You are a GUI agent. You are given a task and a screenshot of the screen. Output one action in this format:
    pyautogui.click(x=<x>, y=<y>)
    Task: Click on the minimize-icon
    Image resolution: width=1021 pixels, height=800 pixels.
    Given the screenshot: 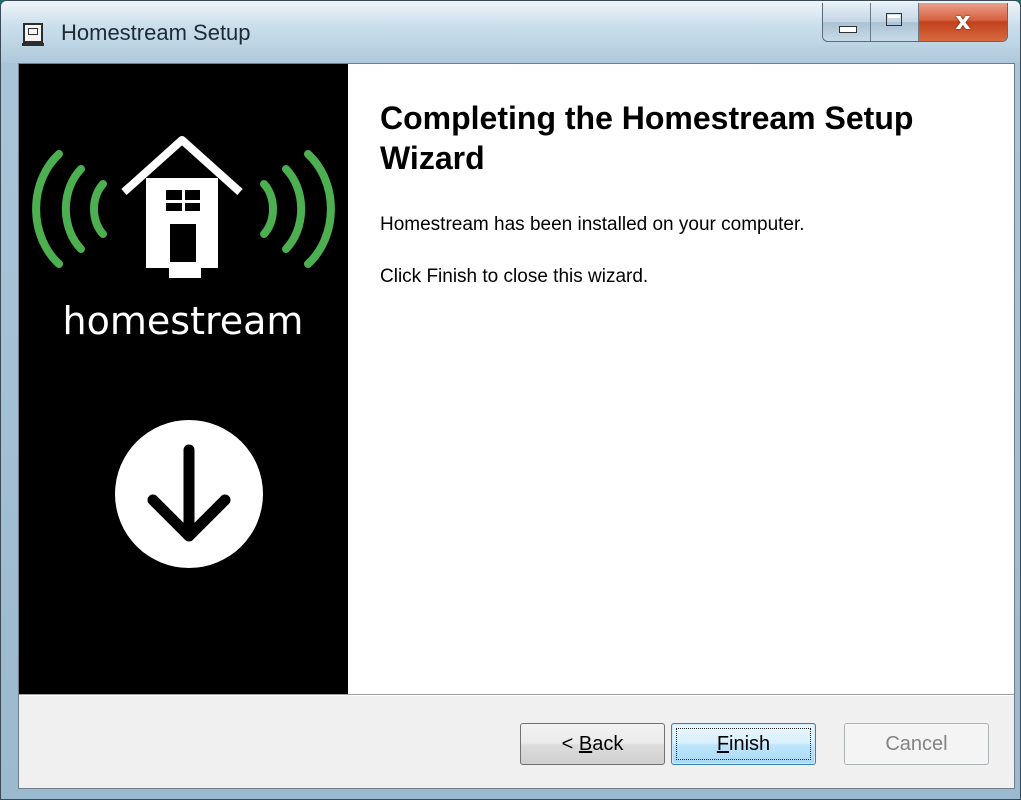 What is the action you would take?
    pyautogui.click(x=848, y=29)
    